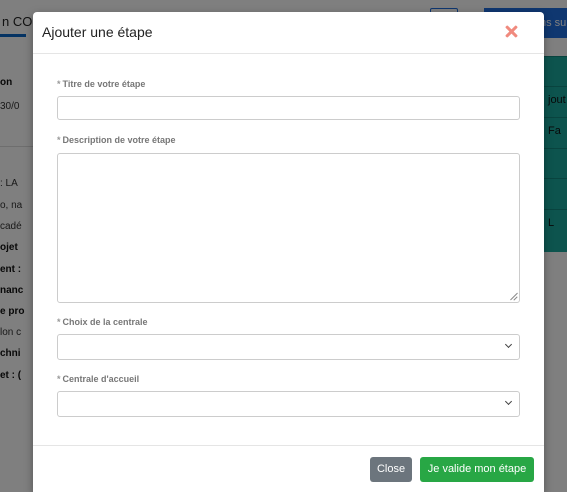  Describe the element at coordinates (288, 108) in the screenshot. I see `step-title-input` at that location.